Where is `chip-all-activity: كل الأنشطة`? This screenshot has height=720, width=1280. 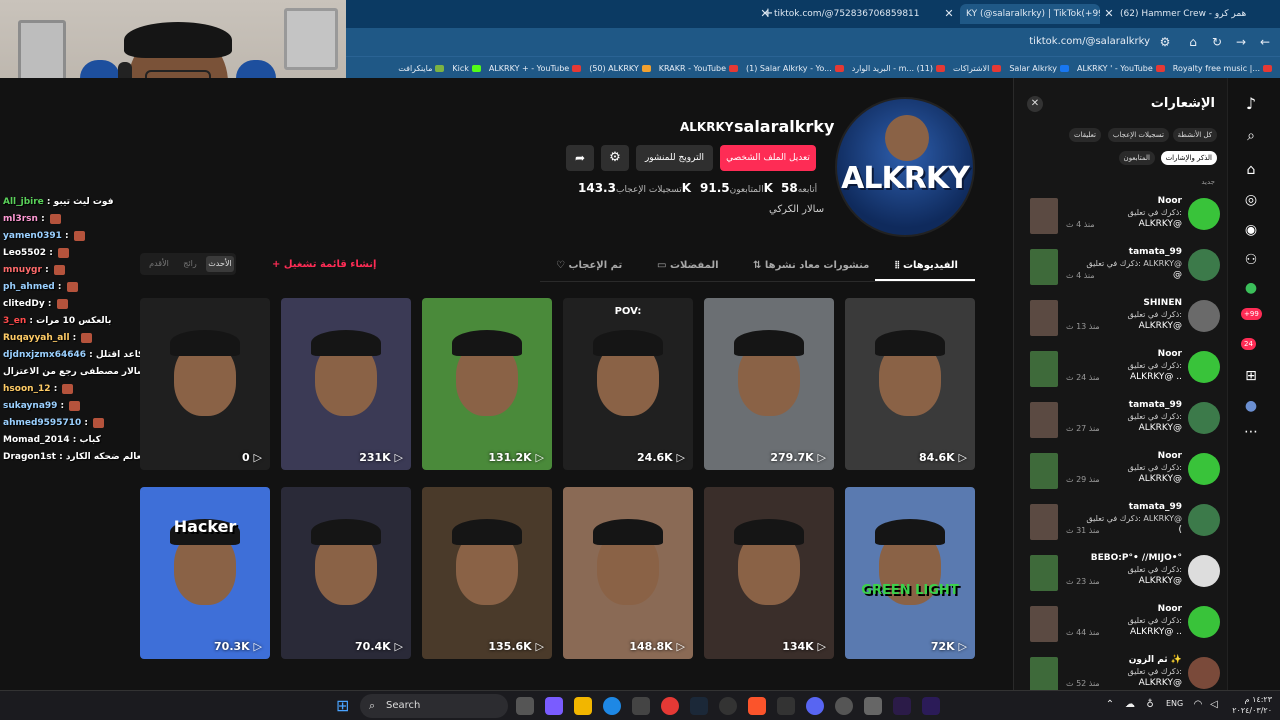
chip-all-activity: كل الأنشطة is located at coordinates (1194, 135).